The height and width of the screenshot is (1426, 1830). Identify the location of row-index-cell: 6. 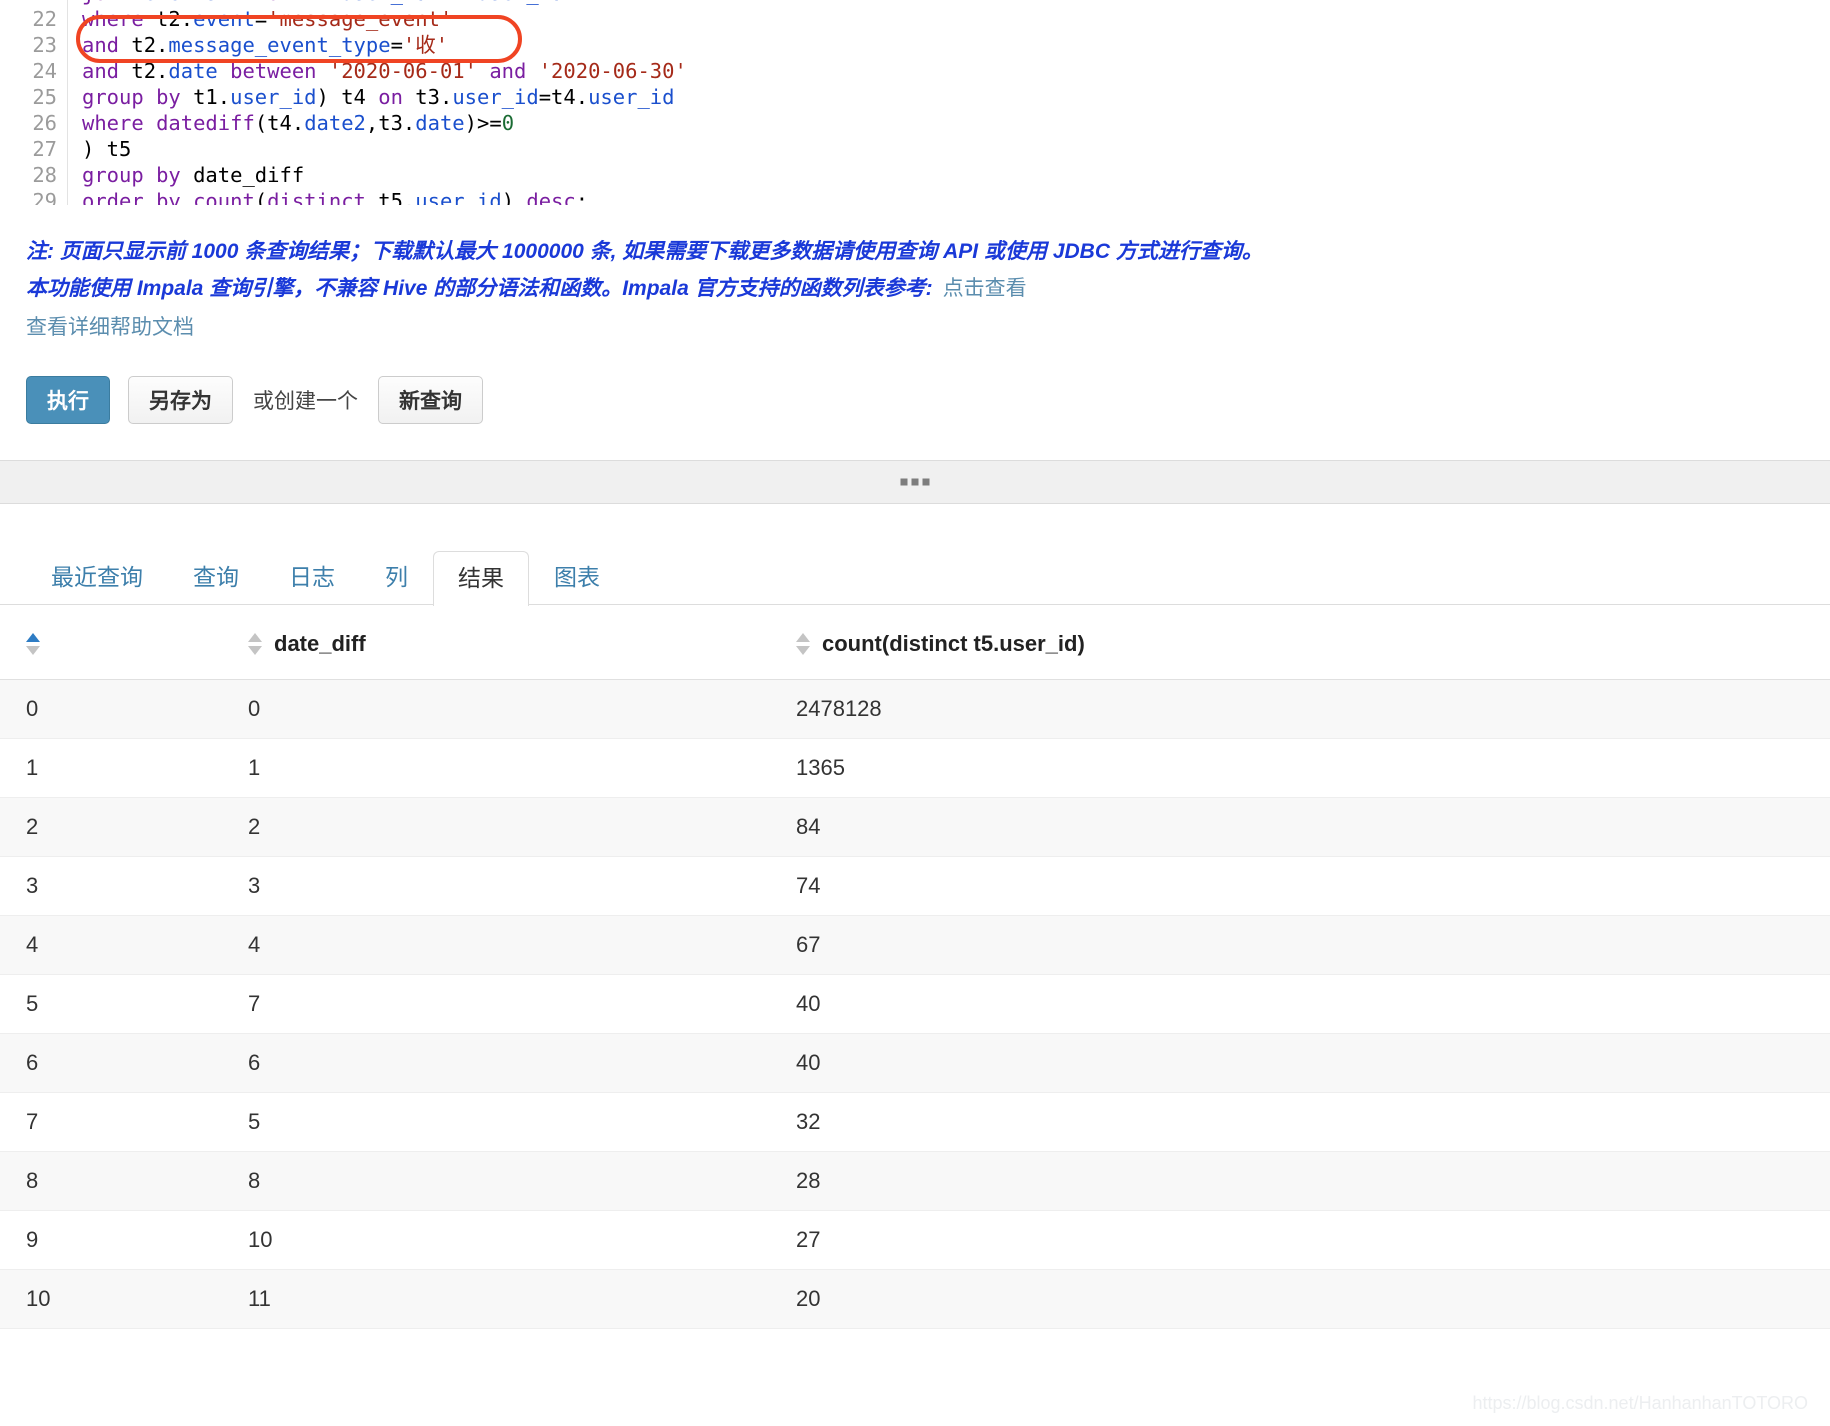
(111, 1063).